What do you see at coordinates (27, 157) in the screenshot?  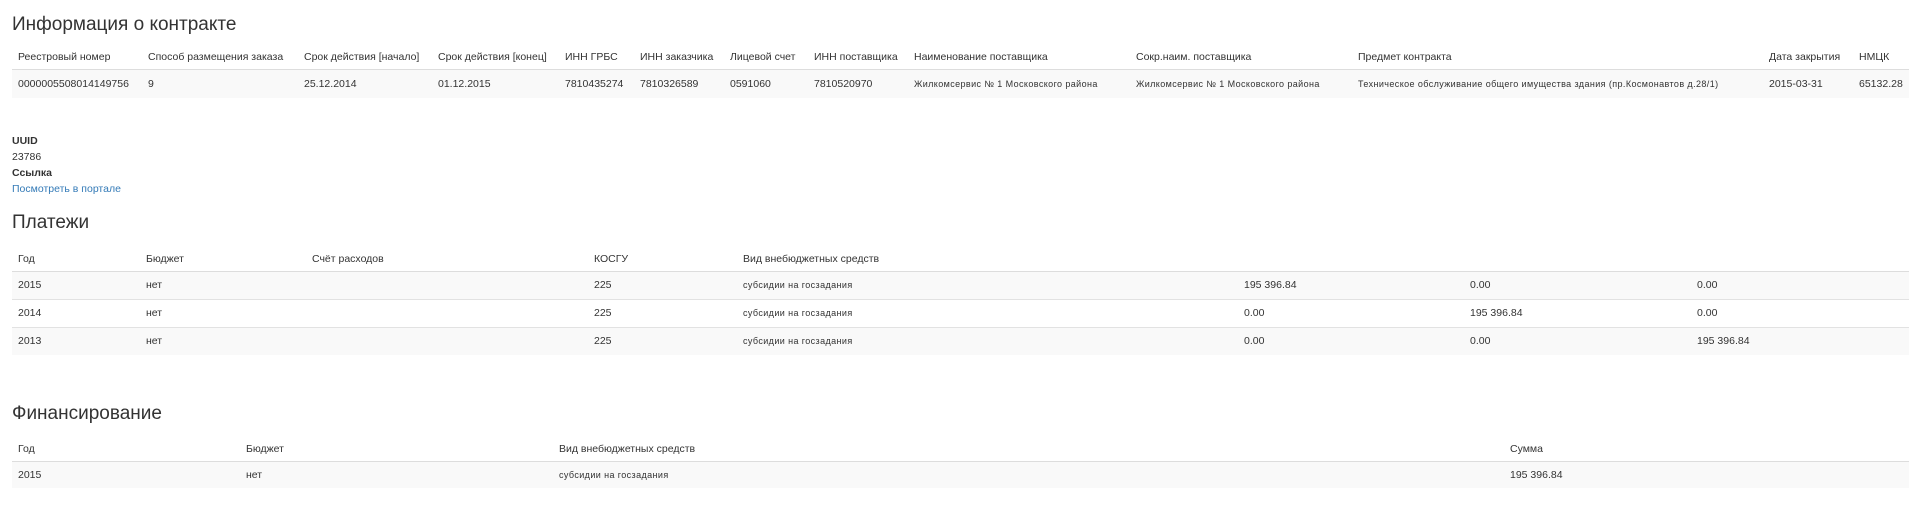 I see `uuid-value: 23786` at bounding box center [27, 157].